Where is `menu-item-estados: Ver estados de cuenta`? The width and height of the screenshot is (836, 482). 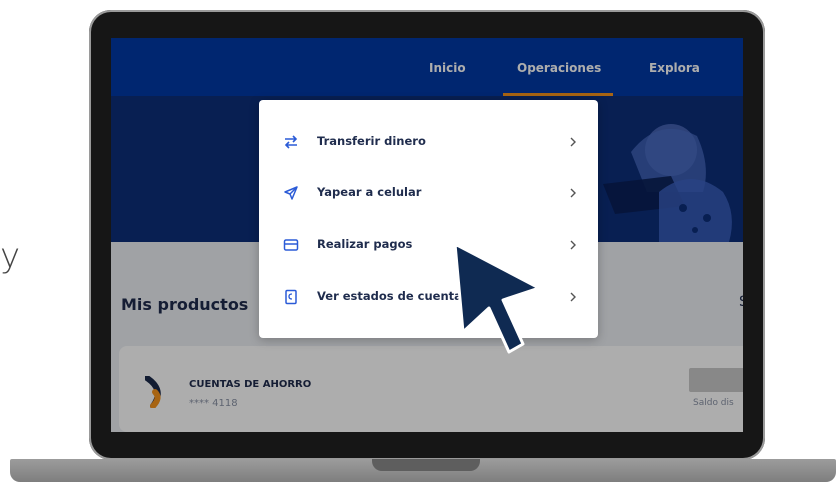
menu-item-estados: Ver estados de cuenta is located at coordinates (428, 297).